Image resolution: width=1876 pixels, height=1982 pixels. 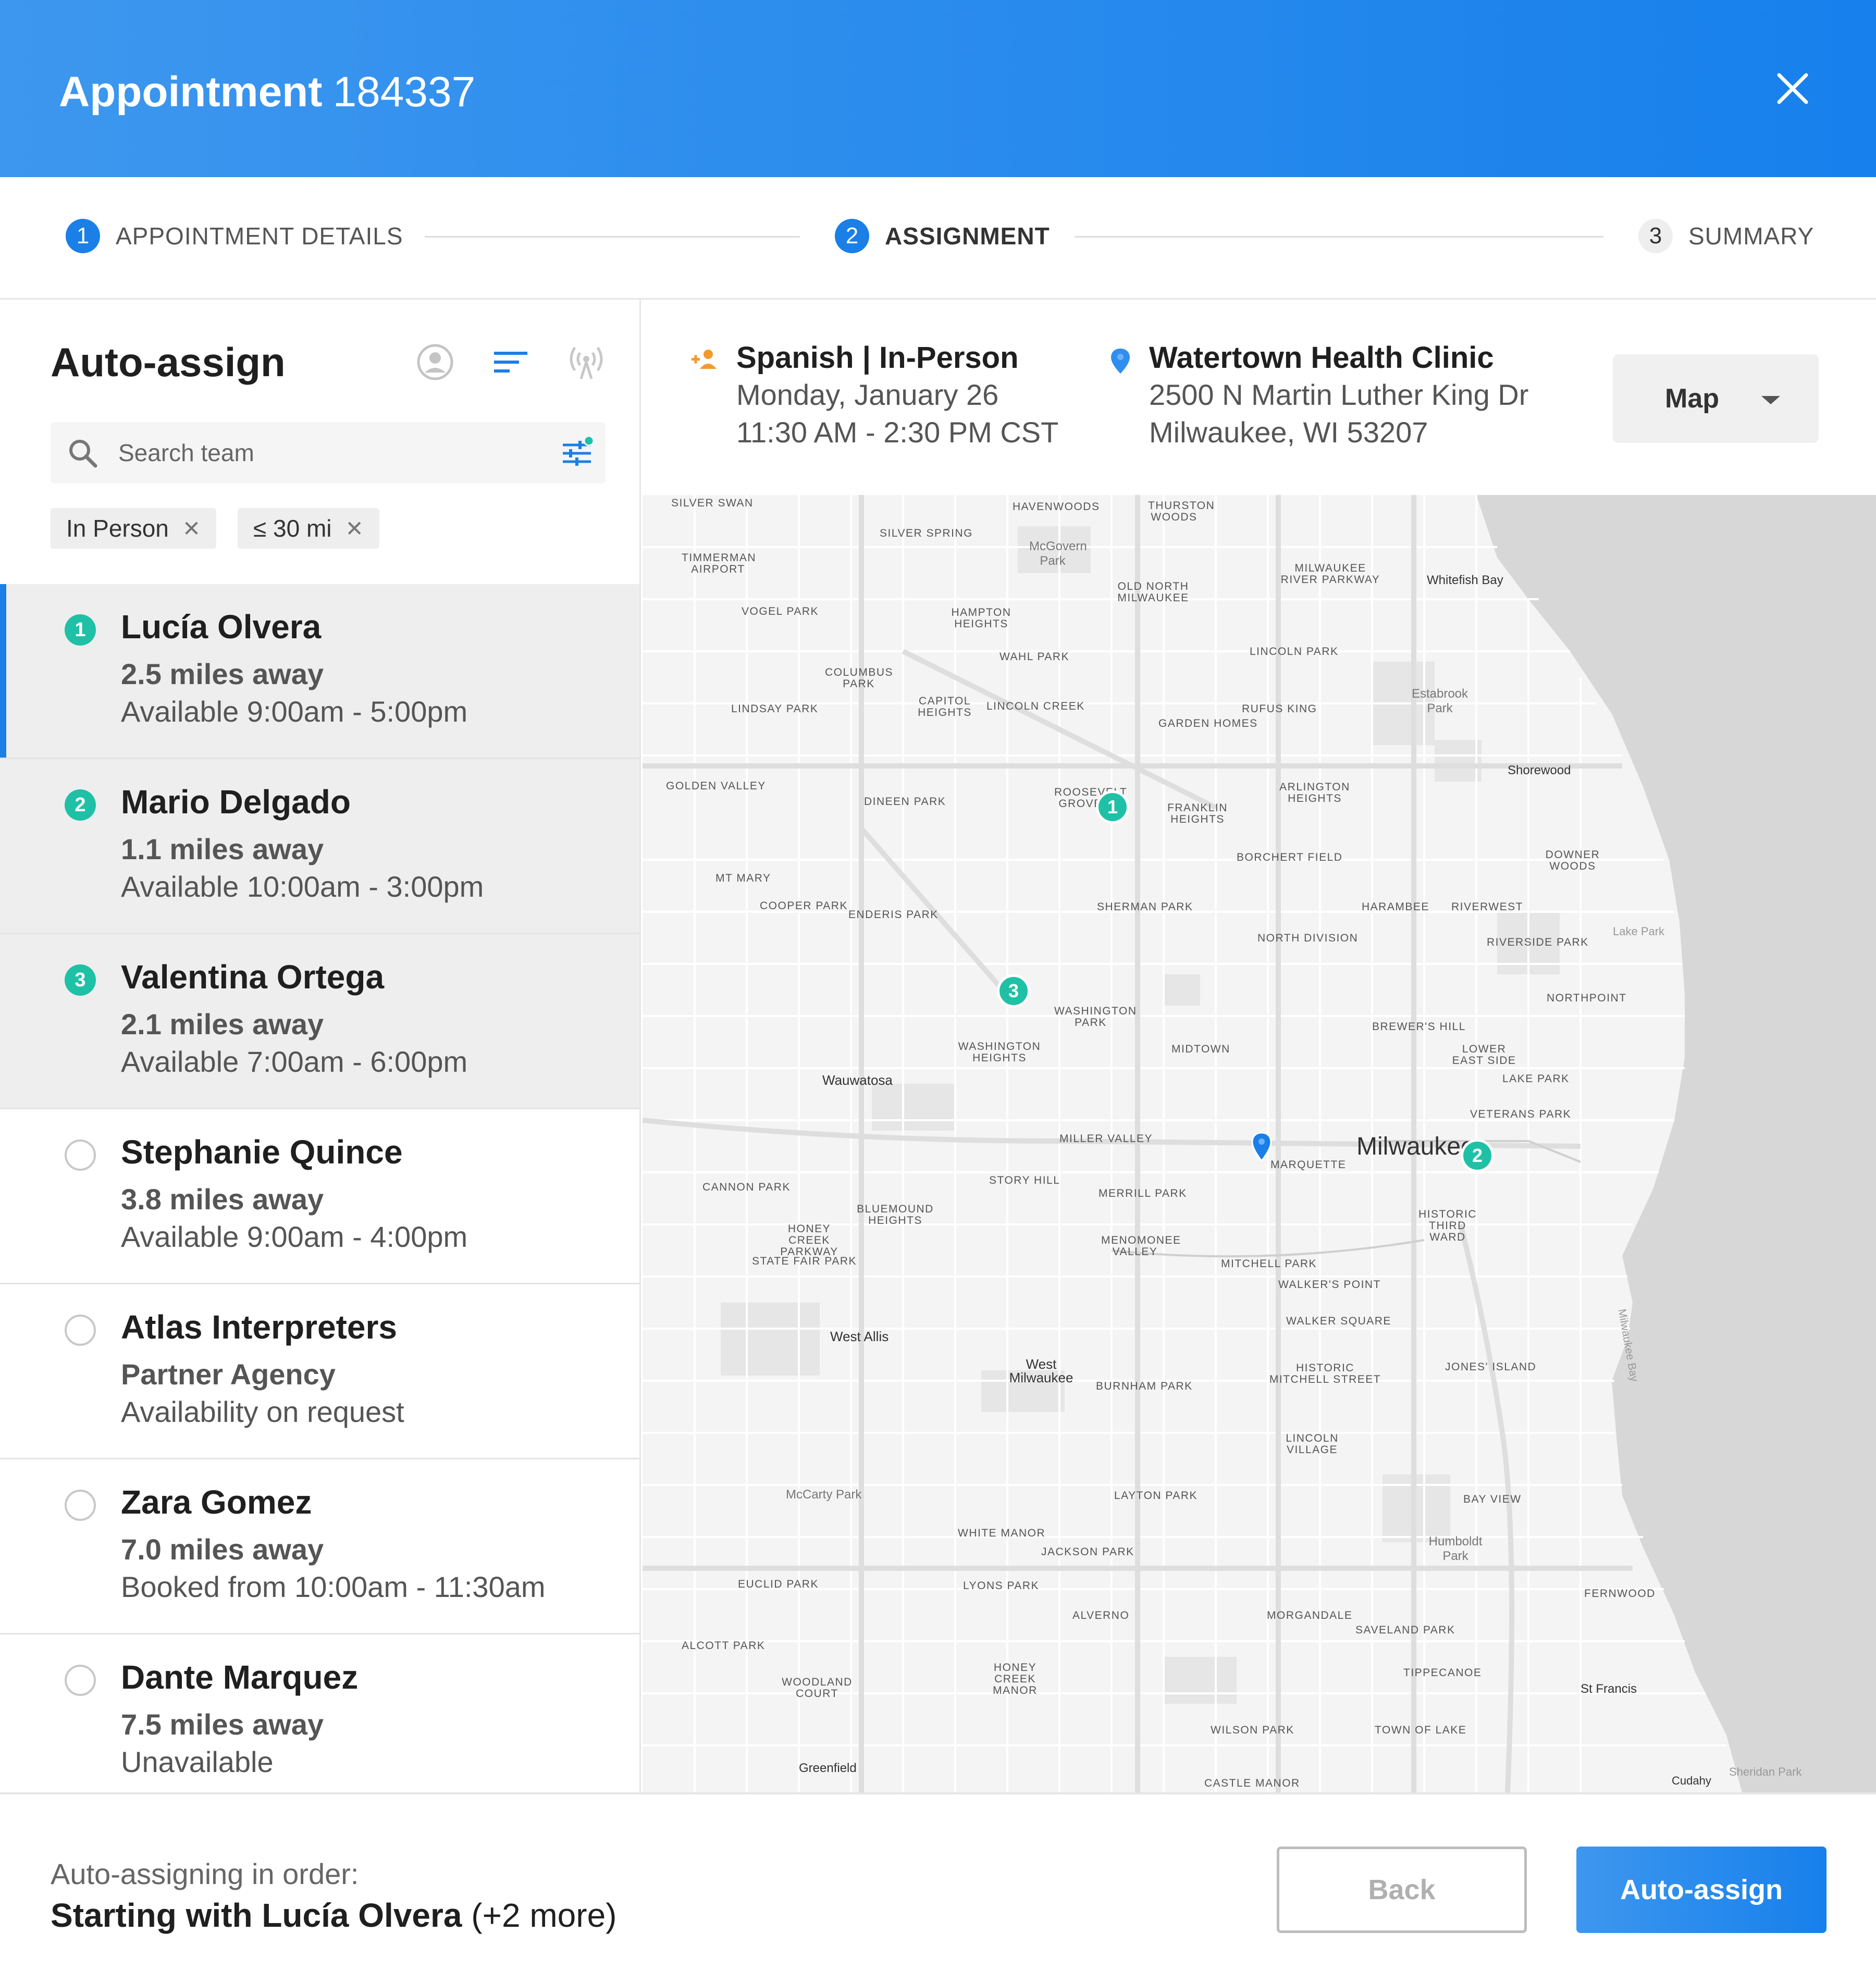 What do you see at coordinates (1701, 1890) in the screenshot?
I see `auto-assign-button: Auto-assign` at bounding box center [1701, 1890].